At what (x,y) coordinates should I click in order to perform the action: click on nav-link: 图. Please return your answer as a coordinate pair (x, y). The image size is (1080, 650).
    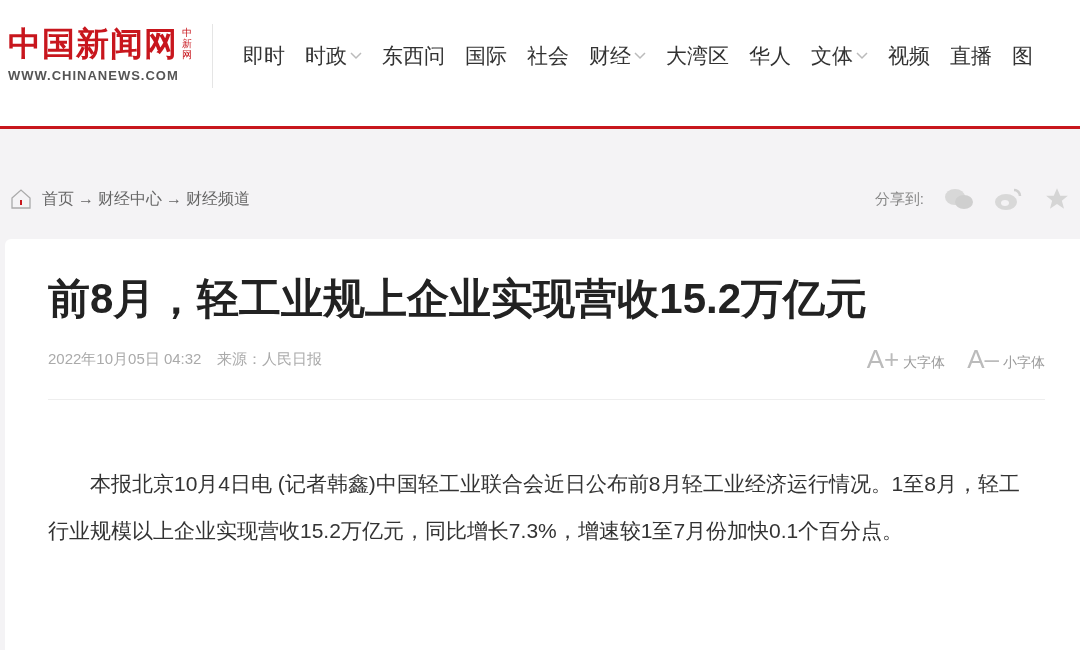
    Looking at the image, I should click on (1022, 56).